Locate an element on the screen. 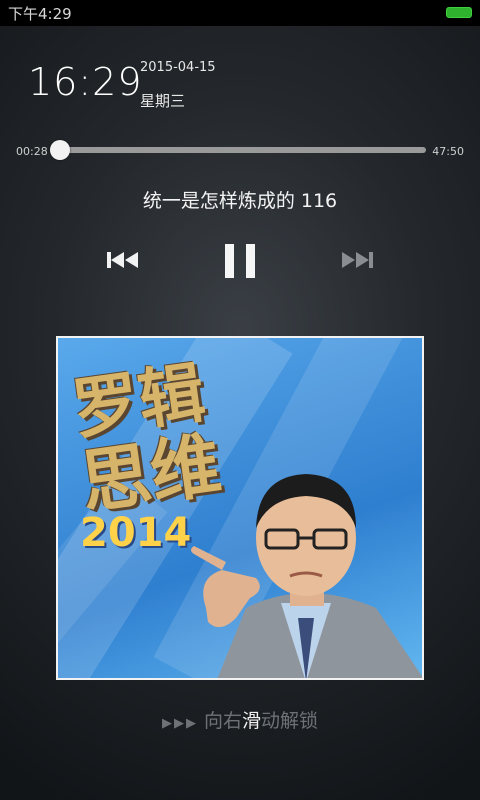 The height and width of the screenshot is (800, 480). unlock-text-highlight: 滑 is located at coordinates (251, 721).